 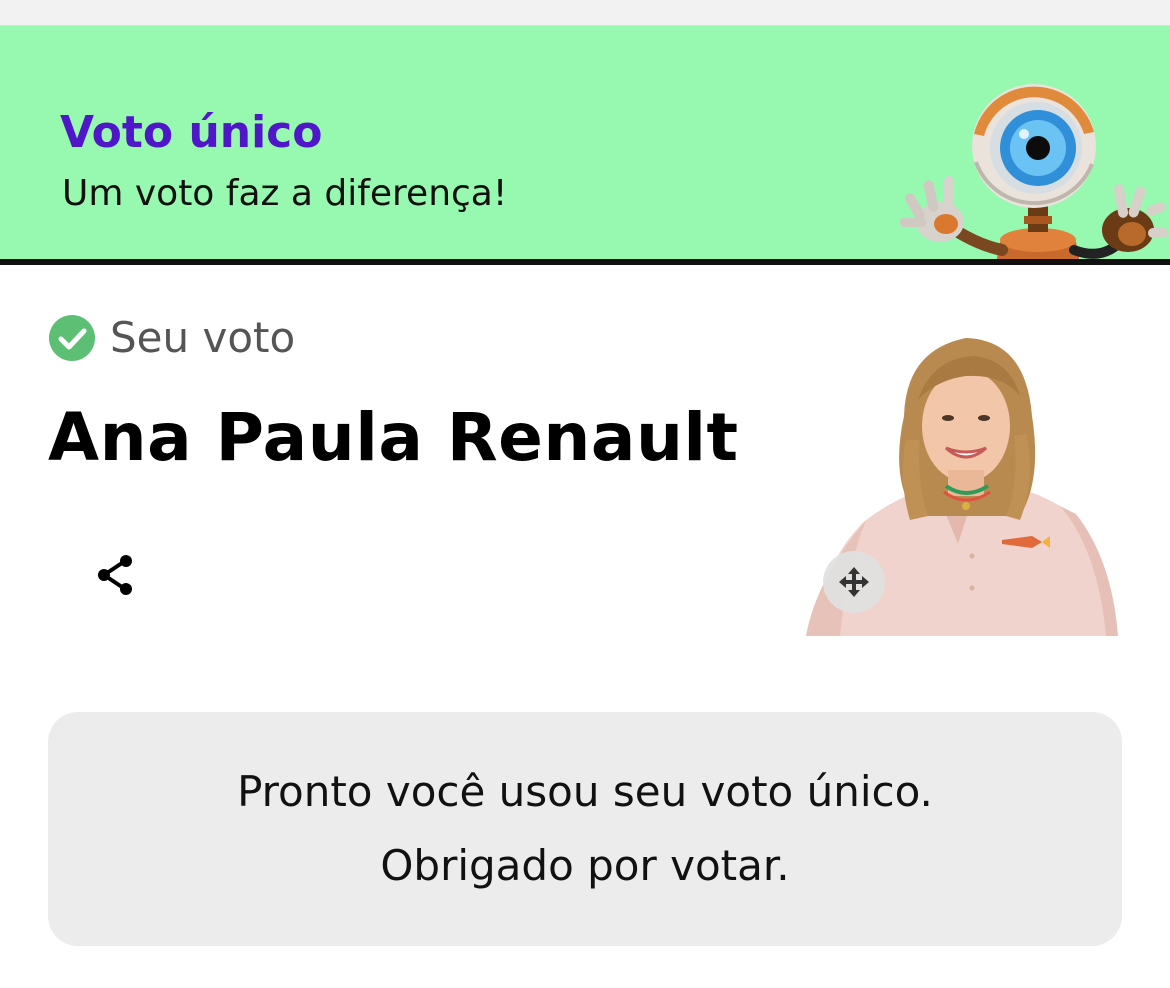 I want to click on candidate-name: Ana Paula Renault, so click(x=393, y=437).